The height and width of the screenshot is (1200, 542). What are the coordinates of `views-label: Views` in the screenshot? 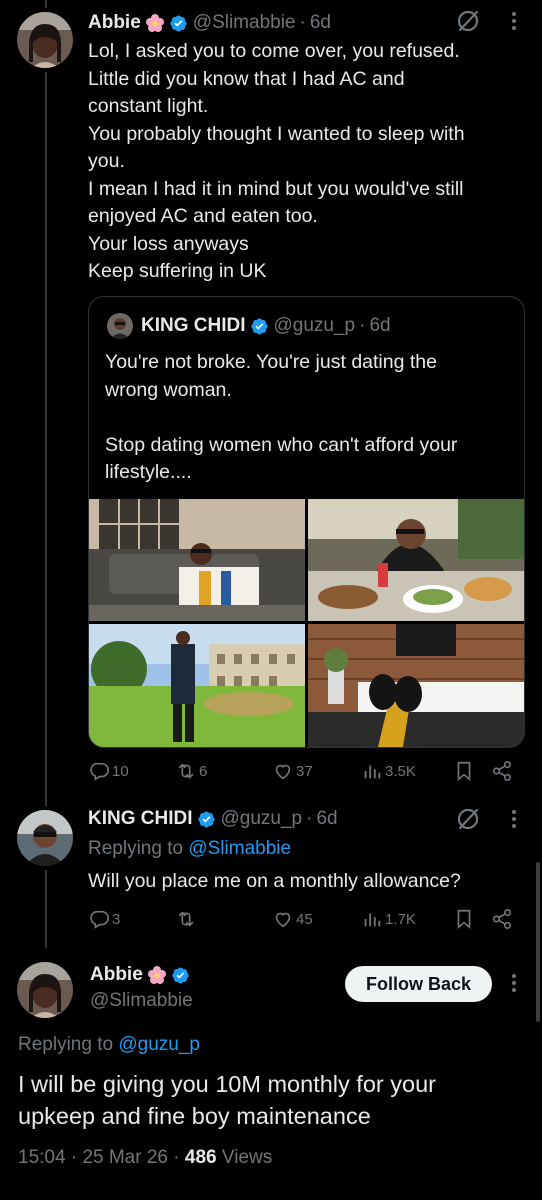 It's located at (247, 1157).